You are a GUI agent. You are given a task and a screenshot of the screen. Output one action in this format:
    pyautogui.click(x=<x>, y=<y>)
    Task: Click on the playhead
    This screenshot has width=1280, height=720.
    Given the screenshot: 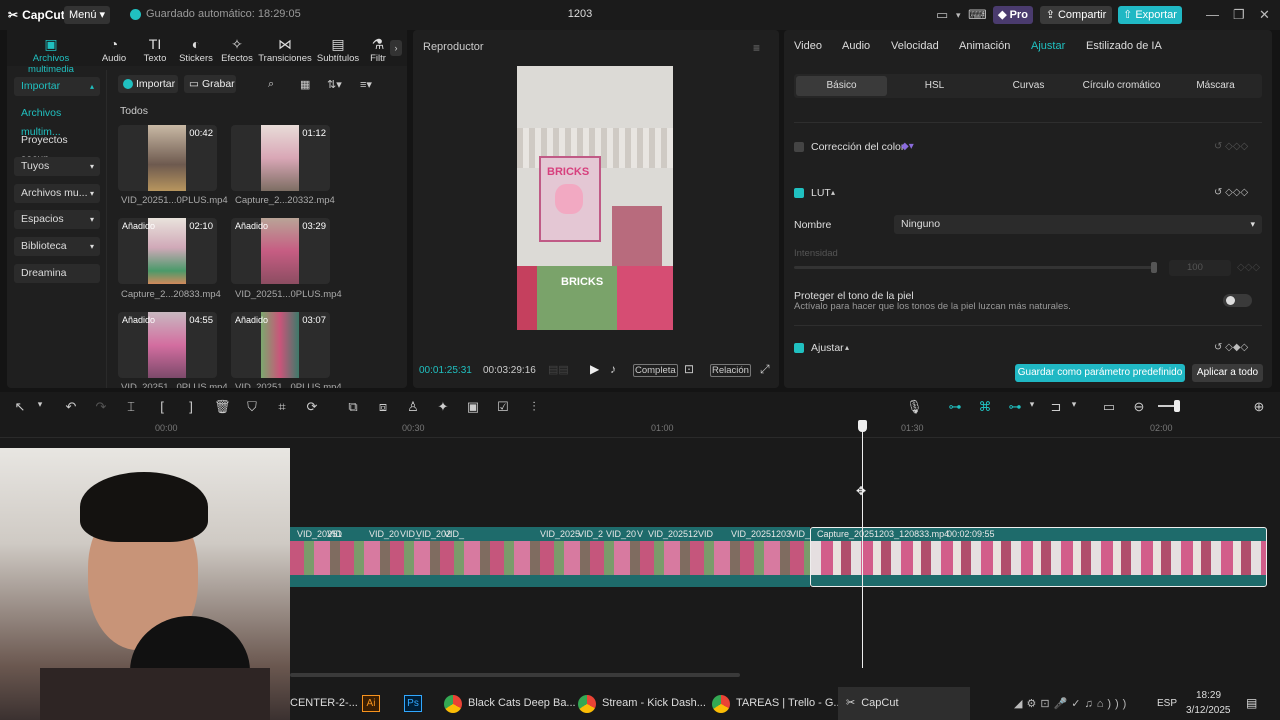 What is the action you would take?
    pyautogui.click(x=862, y=548)
    